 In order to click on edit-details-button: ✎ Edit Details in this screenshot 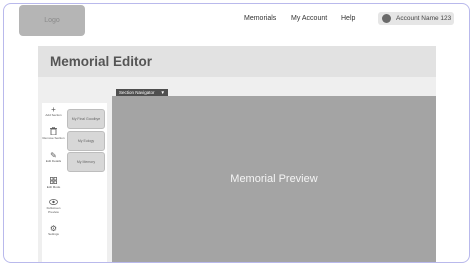, I will do `click(53, 158)`.